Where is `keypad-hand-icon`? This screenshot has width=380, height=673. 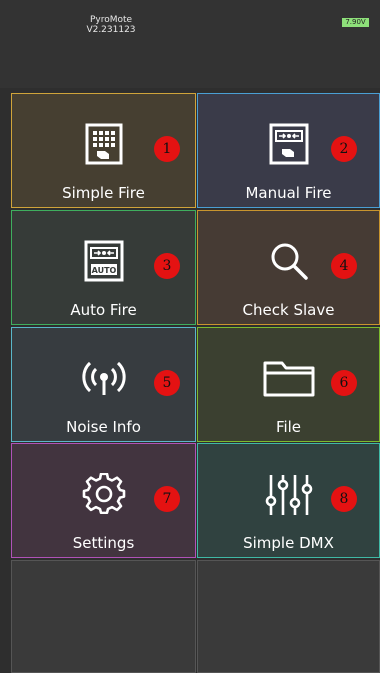 keypad-hand-icon is located at coordinates (103, 144).